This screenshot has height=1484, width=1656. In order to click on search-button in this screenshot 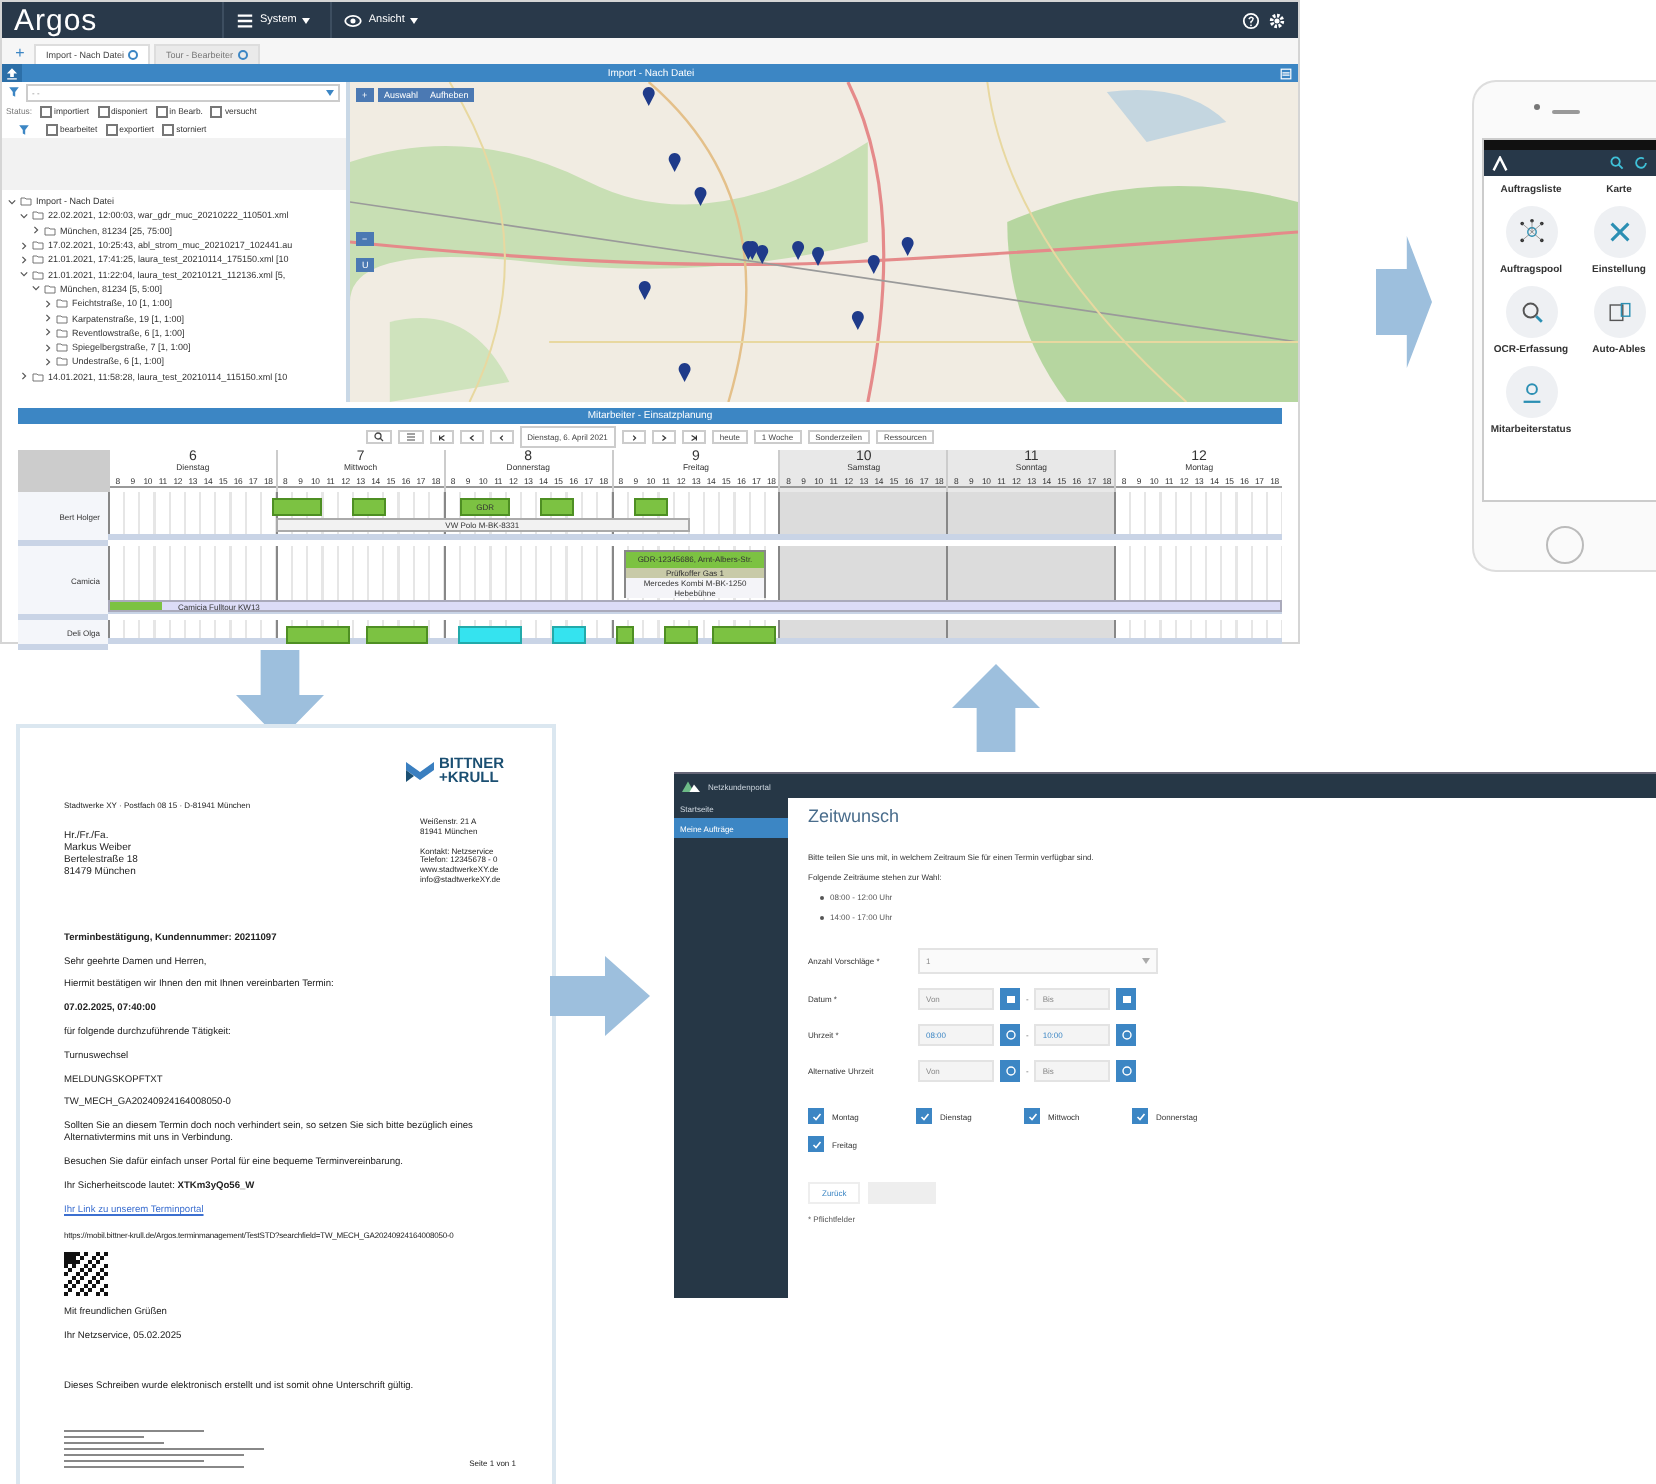, I will do `click(378, 437)`.